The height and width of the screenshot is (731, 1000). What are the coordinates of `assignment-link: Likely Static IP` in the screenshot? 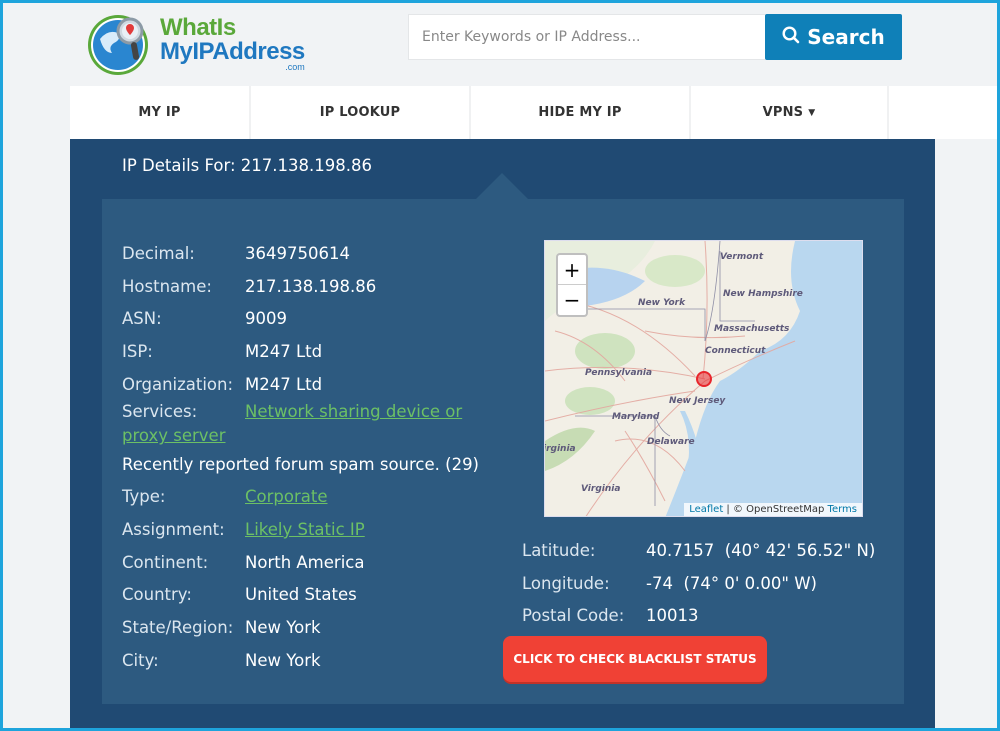 It's located at (305, 529).